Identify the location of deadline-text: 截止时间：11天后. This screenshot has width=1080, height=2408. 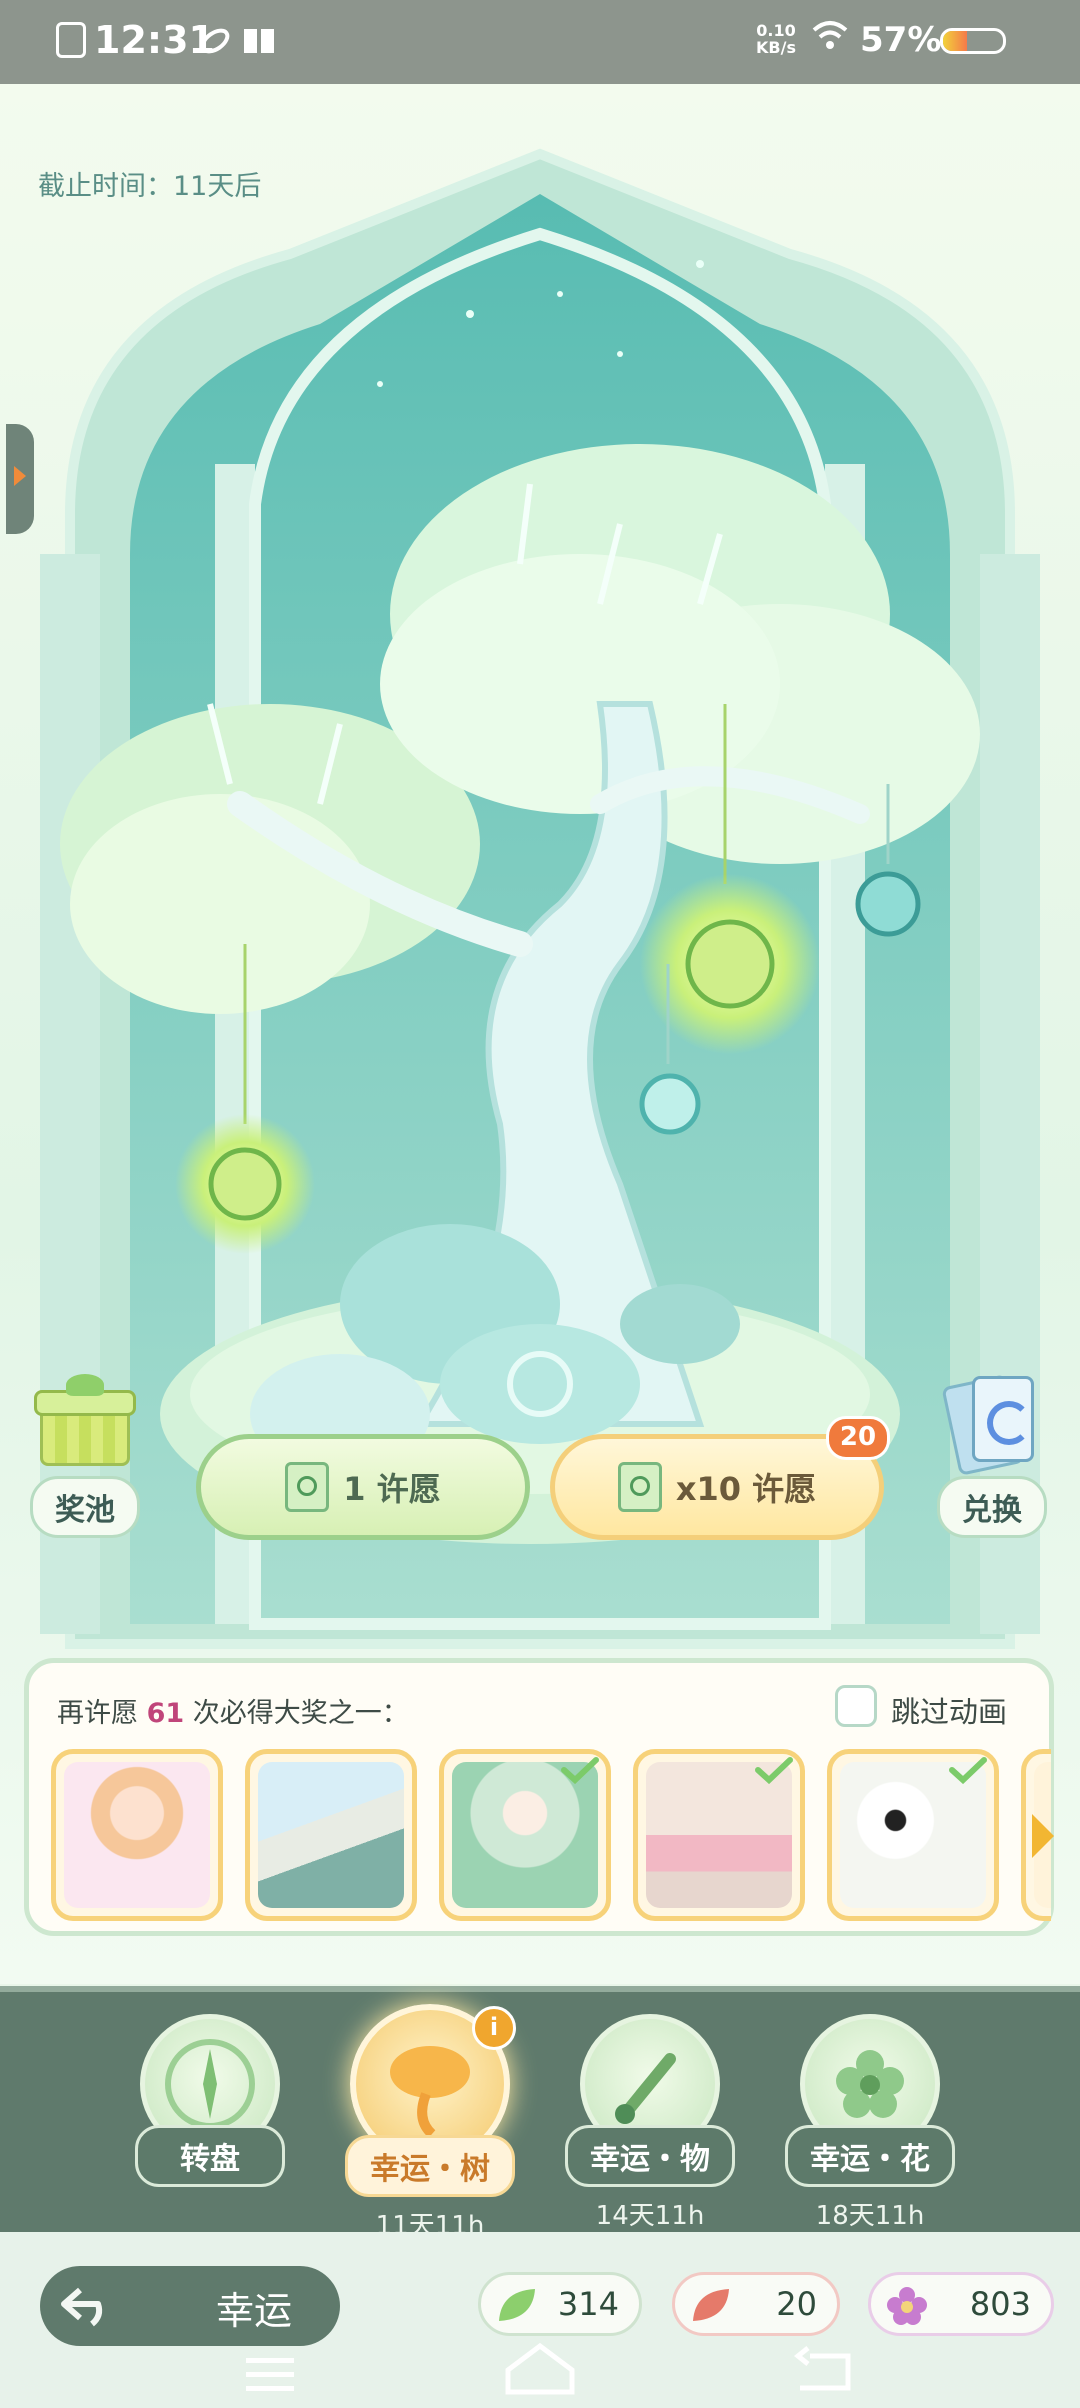
(150, 186).